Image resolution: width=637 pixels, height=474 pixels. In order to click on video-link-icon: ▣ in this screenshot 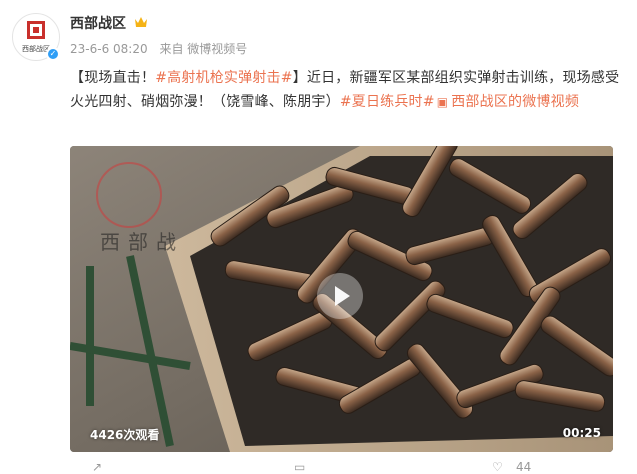, I will do `click(442, 102)`.